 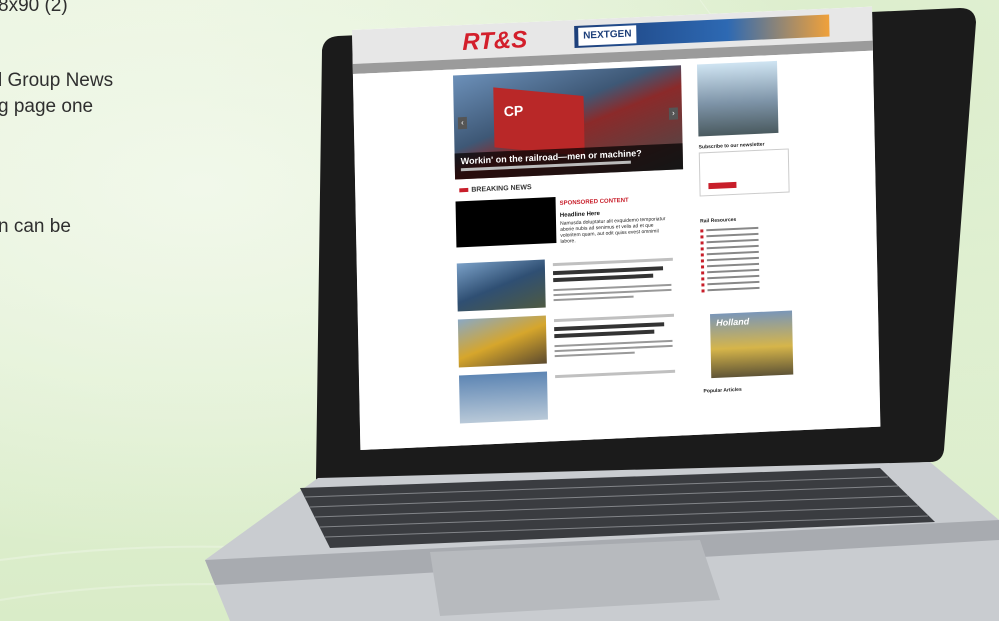 I want to click on sponsored-label: SPONSORED CONTENT, so click(x=594, y=202).